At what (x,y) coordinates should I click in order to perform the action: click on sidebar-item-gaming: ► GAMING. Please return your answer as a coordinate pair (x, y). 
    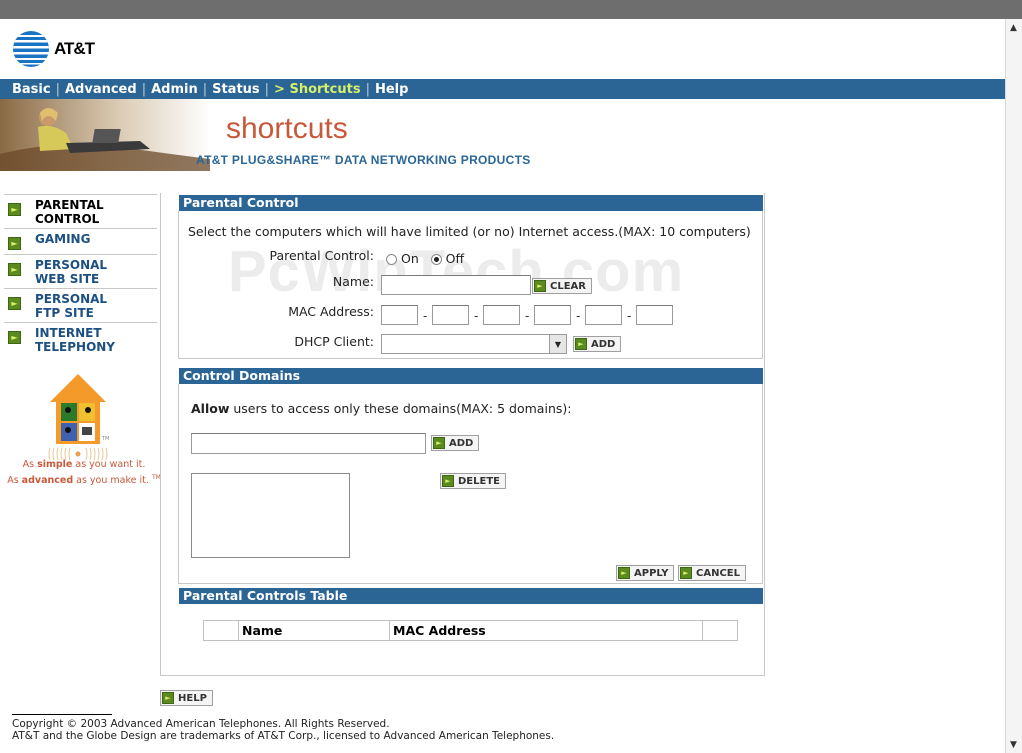
    Looking at the image, I should click on (80, 242).